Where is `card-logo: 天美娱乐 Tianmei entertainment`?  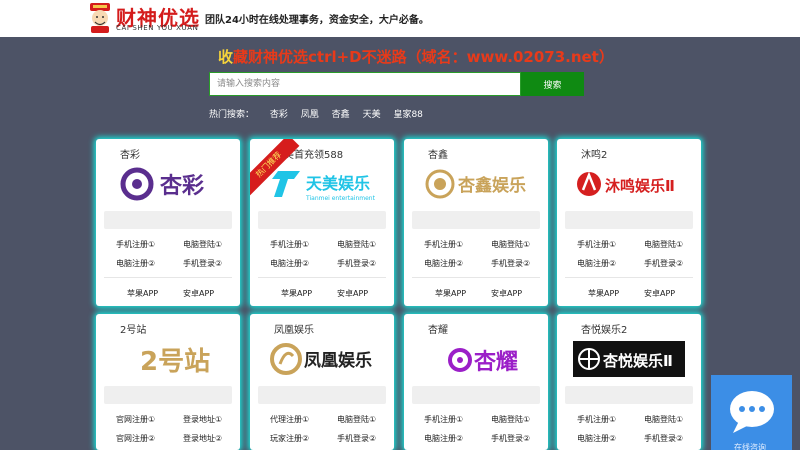
card-logo: 天美娱乐 Tianmei entertainment is located at coordinates (322, 184).